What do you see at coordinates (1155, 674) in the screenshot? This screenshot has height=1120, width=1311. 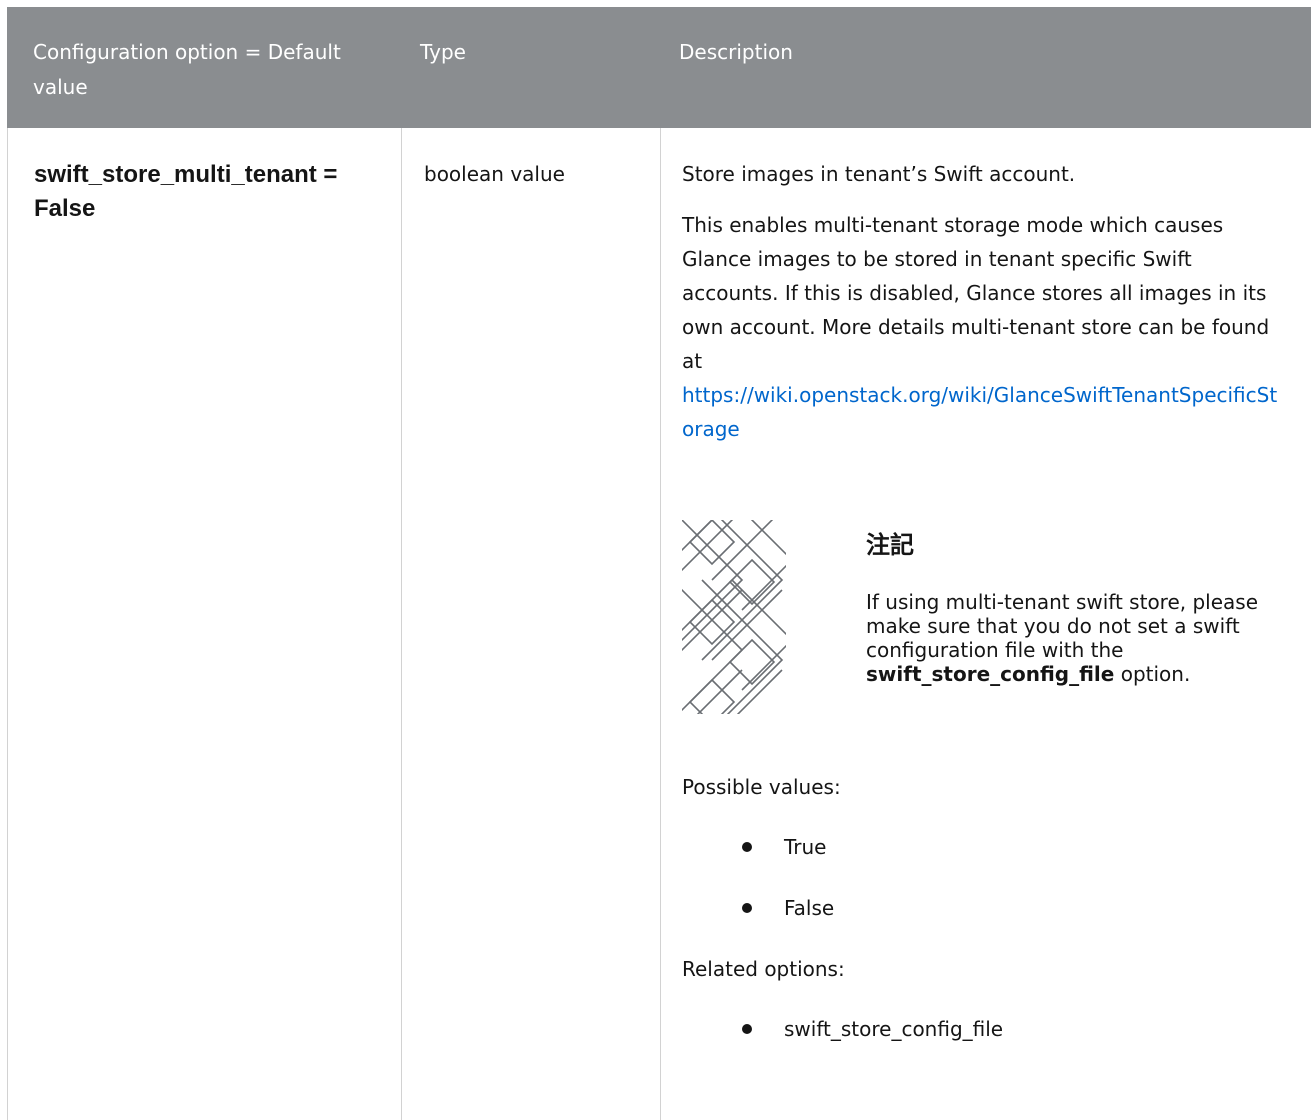 I see `note-text-after: option.` at bounding box center [1155, 674].